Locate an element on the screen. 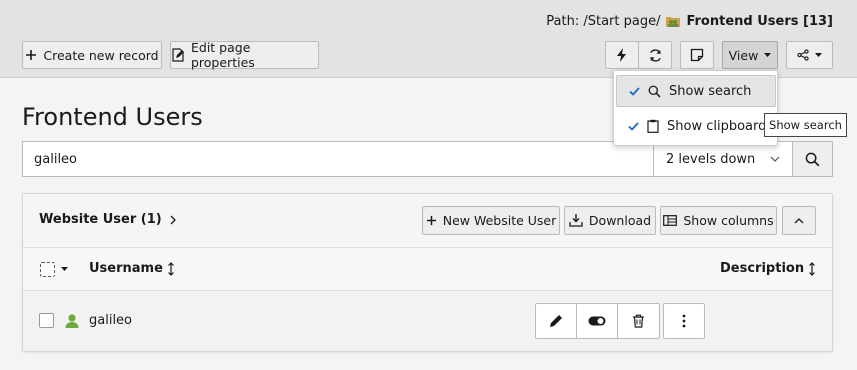  toggle-visibility-button is located at coordinates (597, 321).